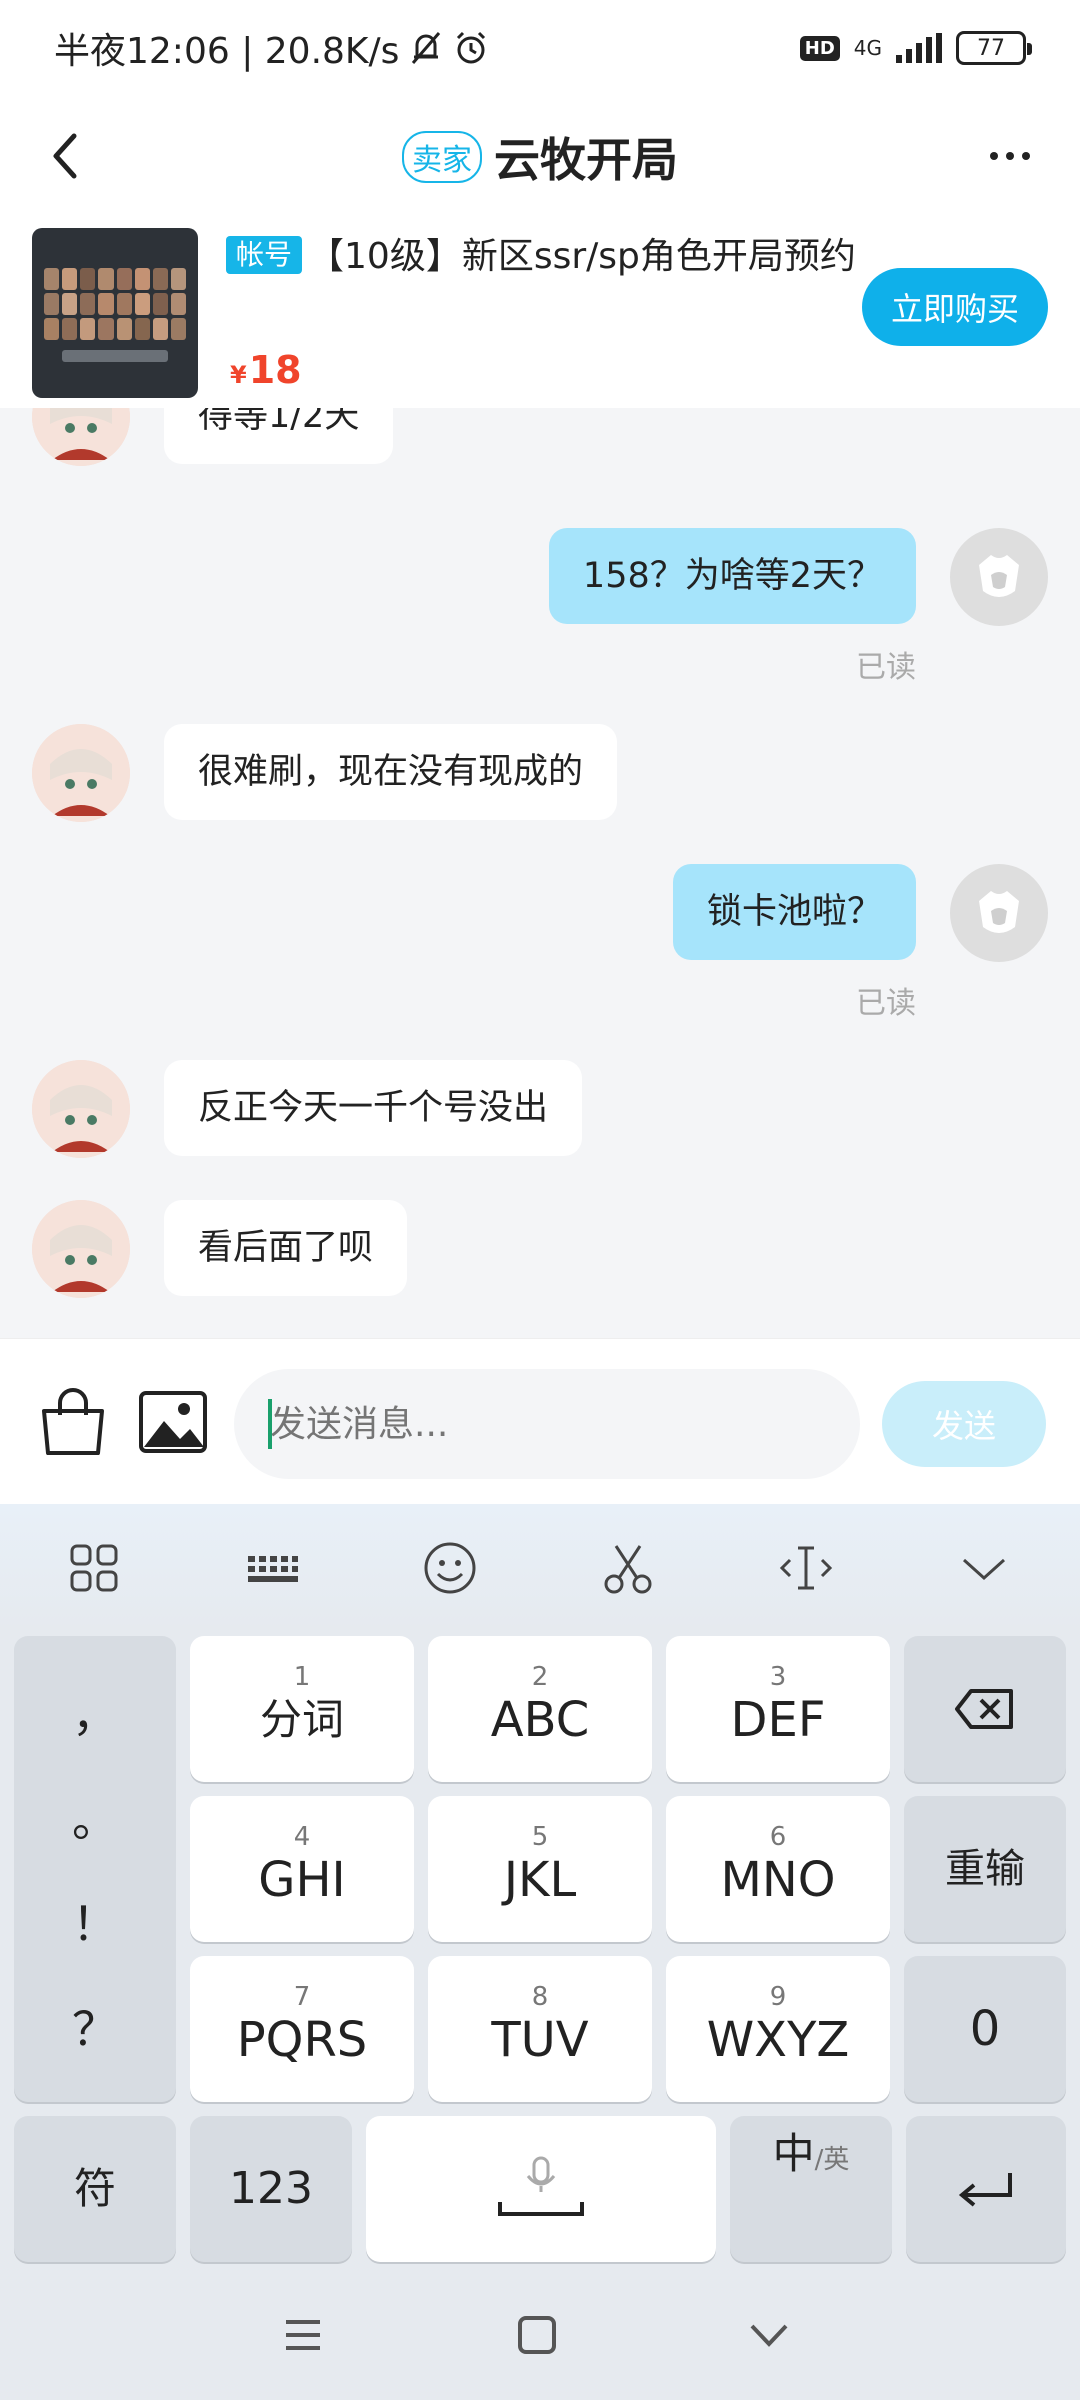 This screenshot has width=1080, height=2400. What do you see at coordinates (985, 2029) in the screenshot?
I see `zero-key: 0` at bounding box center [985, 2029].